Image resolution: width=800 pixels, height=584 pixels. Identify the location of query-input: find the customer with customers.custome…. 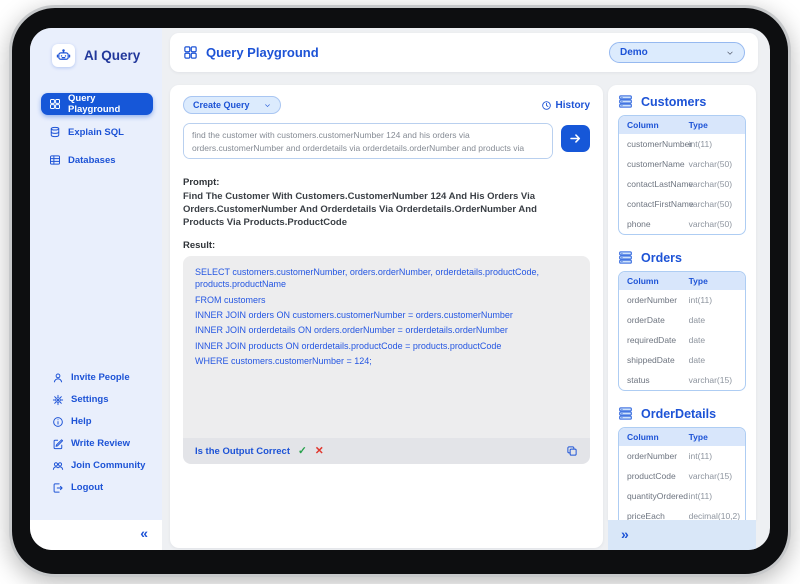
(368, 141).